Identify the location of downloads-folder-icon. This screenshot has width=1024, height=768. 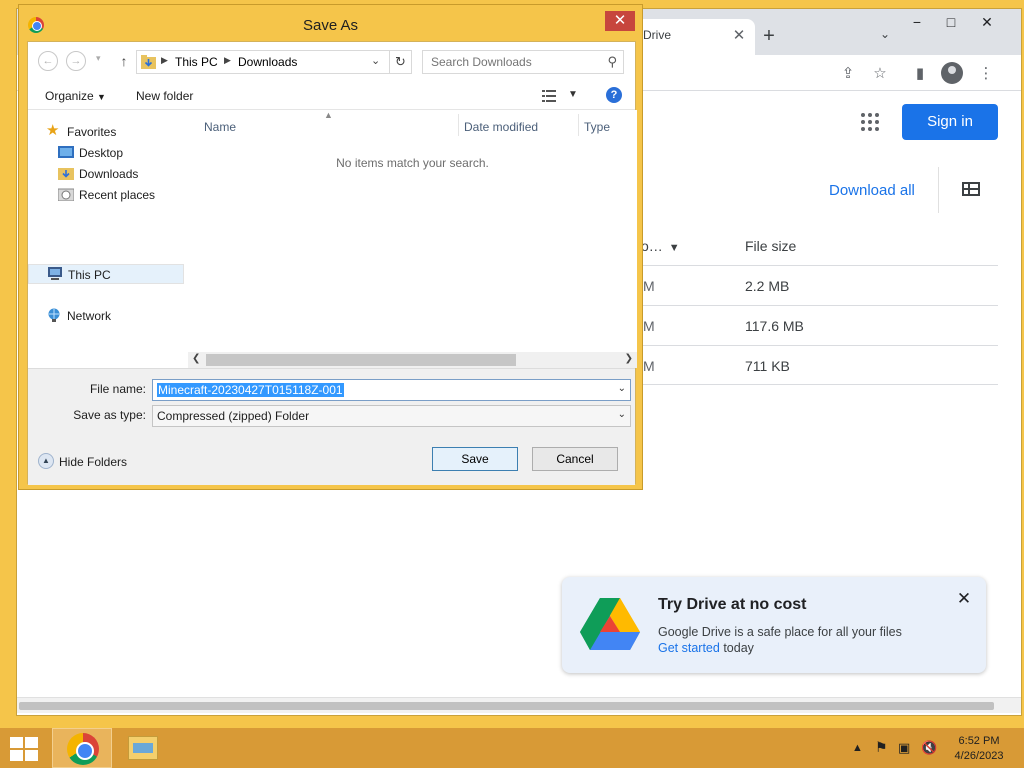
(148, 62).